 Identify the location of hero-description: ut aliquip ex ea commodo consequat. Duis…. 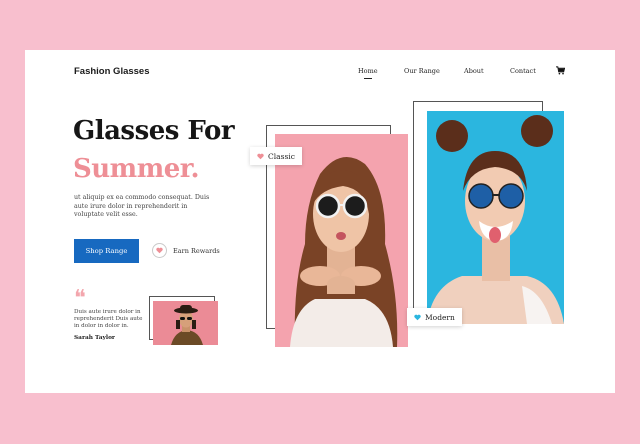
(142, 206).